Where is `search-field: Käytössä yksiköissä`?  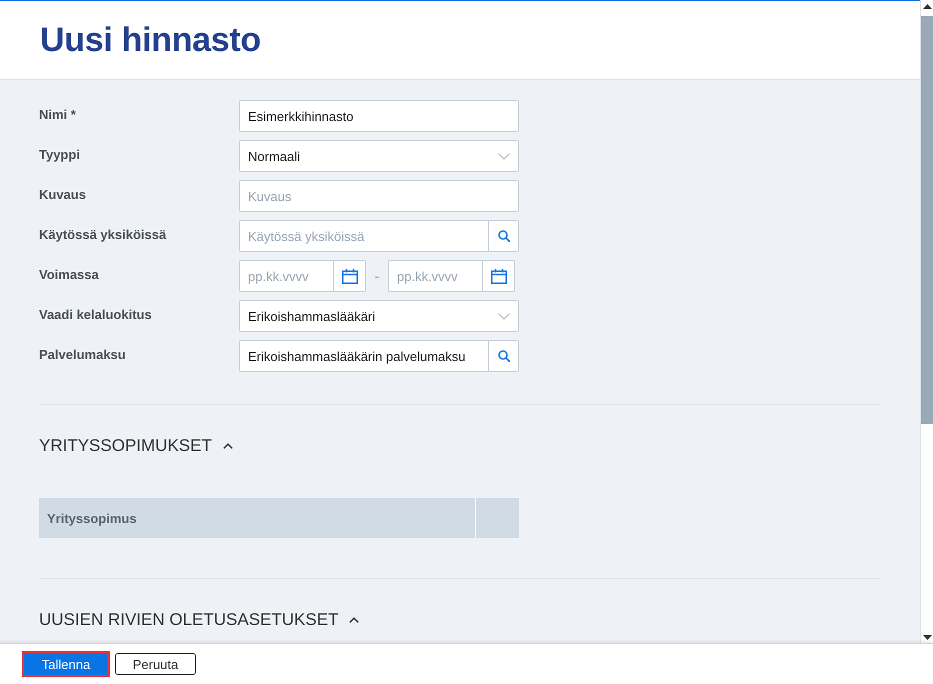 search-field: Käytössä yksiköissä is located at coordinates (364, 236).